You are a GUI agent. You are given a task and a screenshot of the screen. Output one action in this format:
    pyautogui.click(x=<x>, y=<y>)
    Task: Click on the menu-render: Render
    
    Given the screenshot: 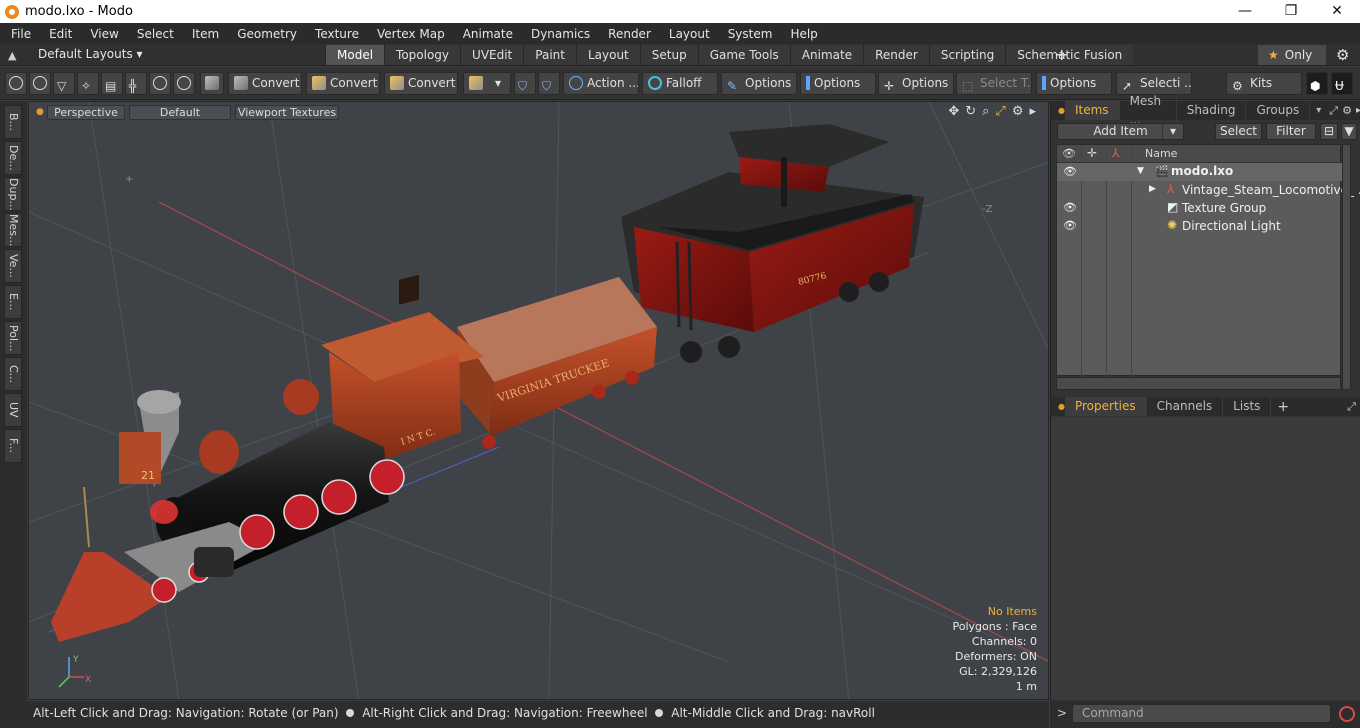 What is the action you would take?
    pyautogui.click(x=627, y=34)
    